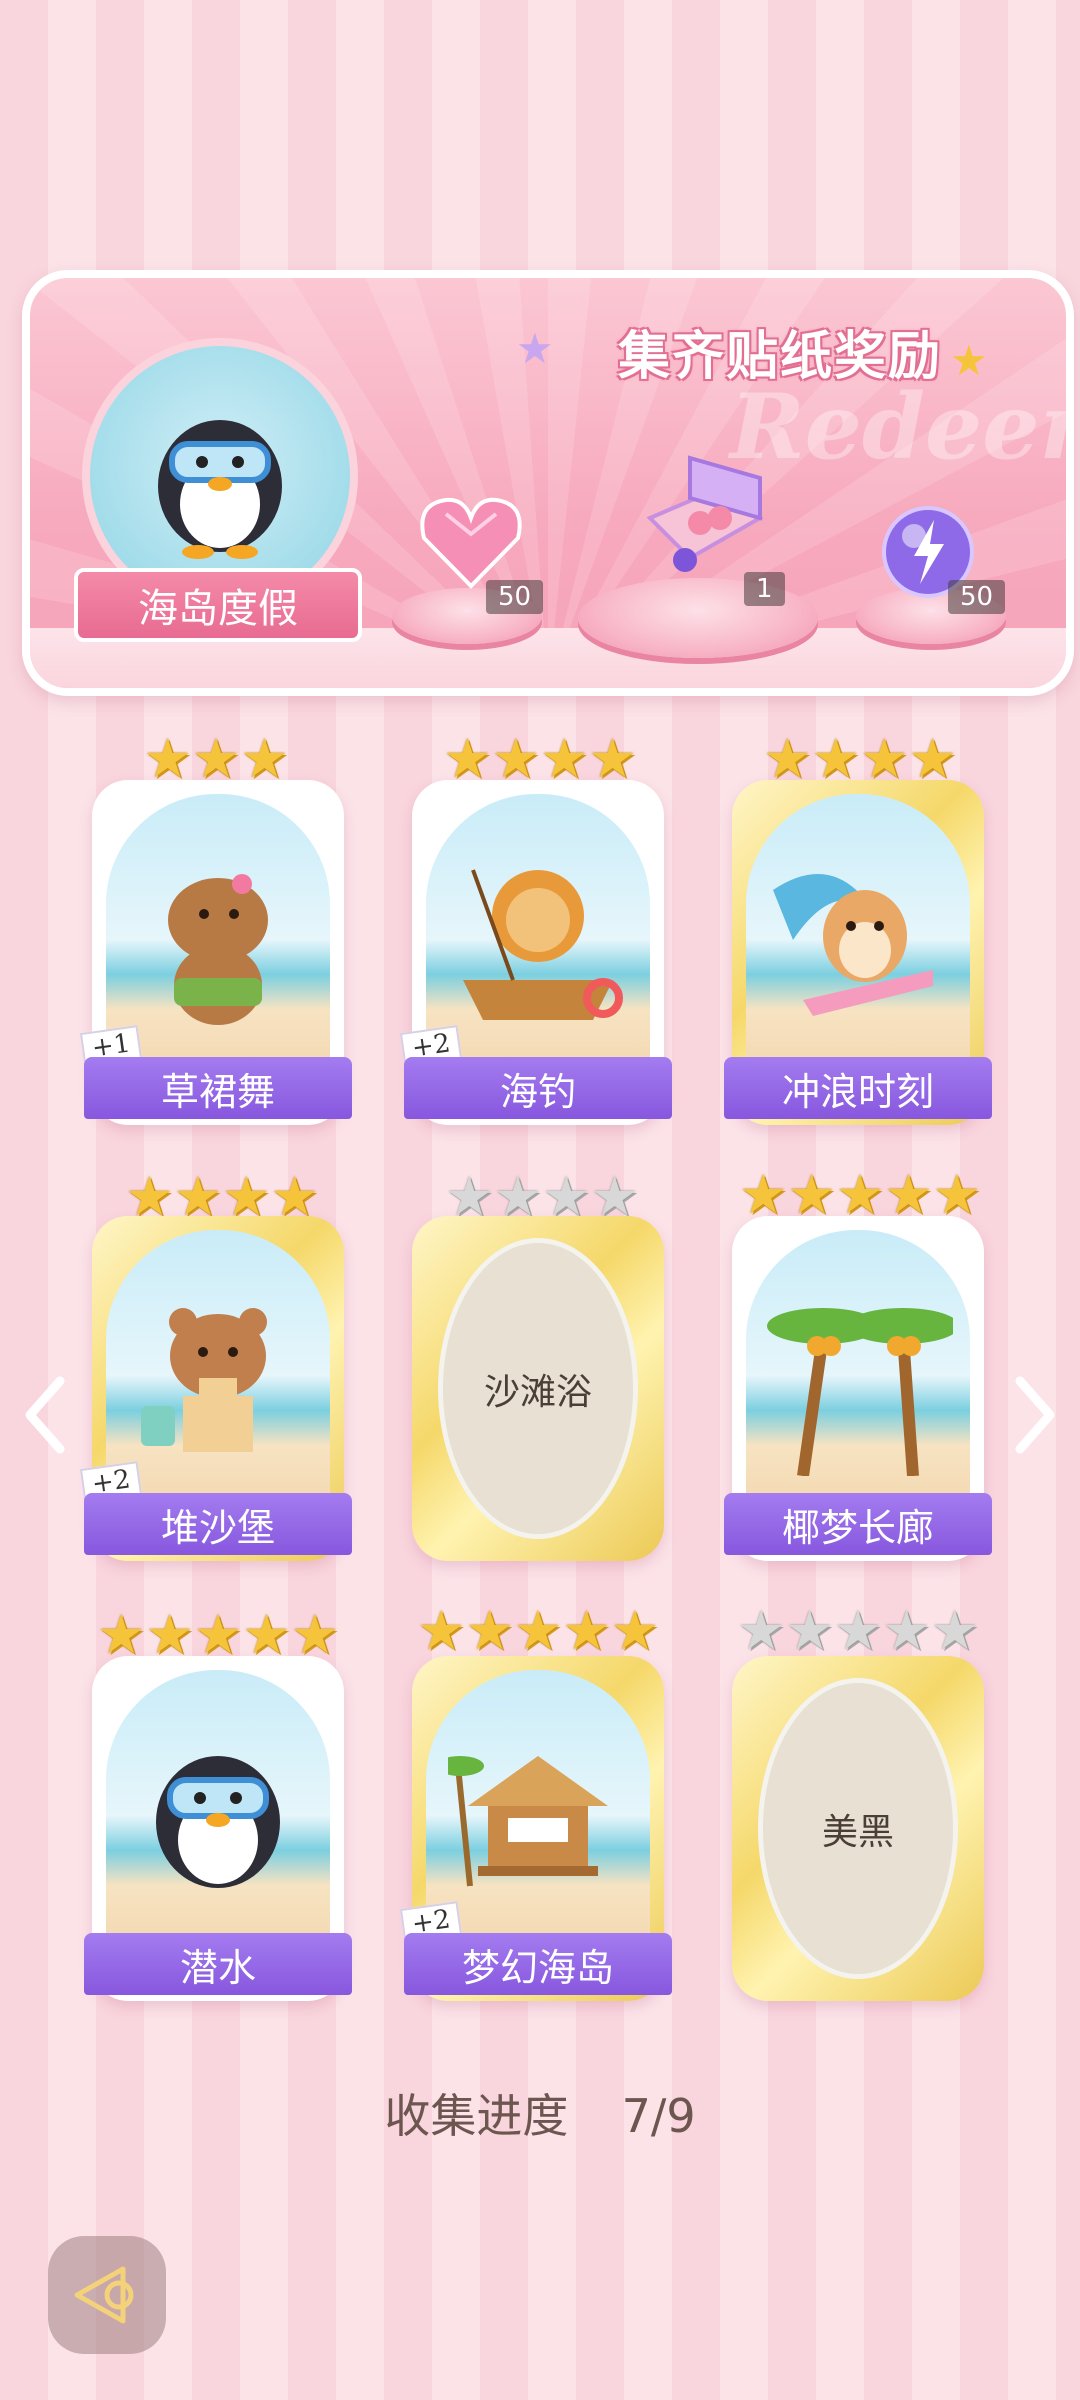  Describe the element at coordinates (471, 543) in the screenshot. I see `pink-heart-gem-icon` at that location.